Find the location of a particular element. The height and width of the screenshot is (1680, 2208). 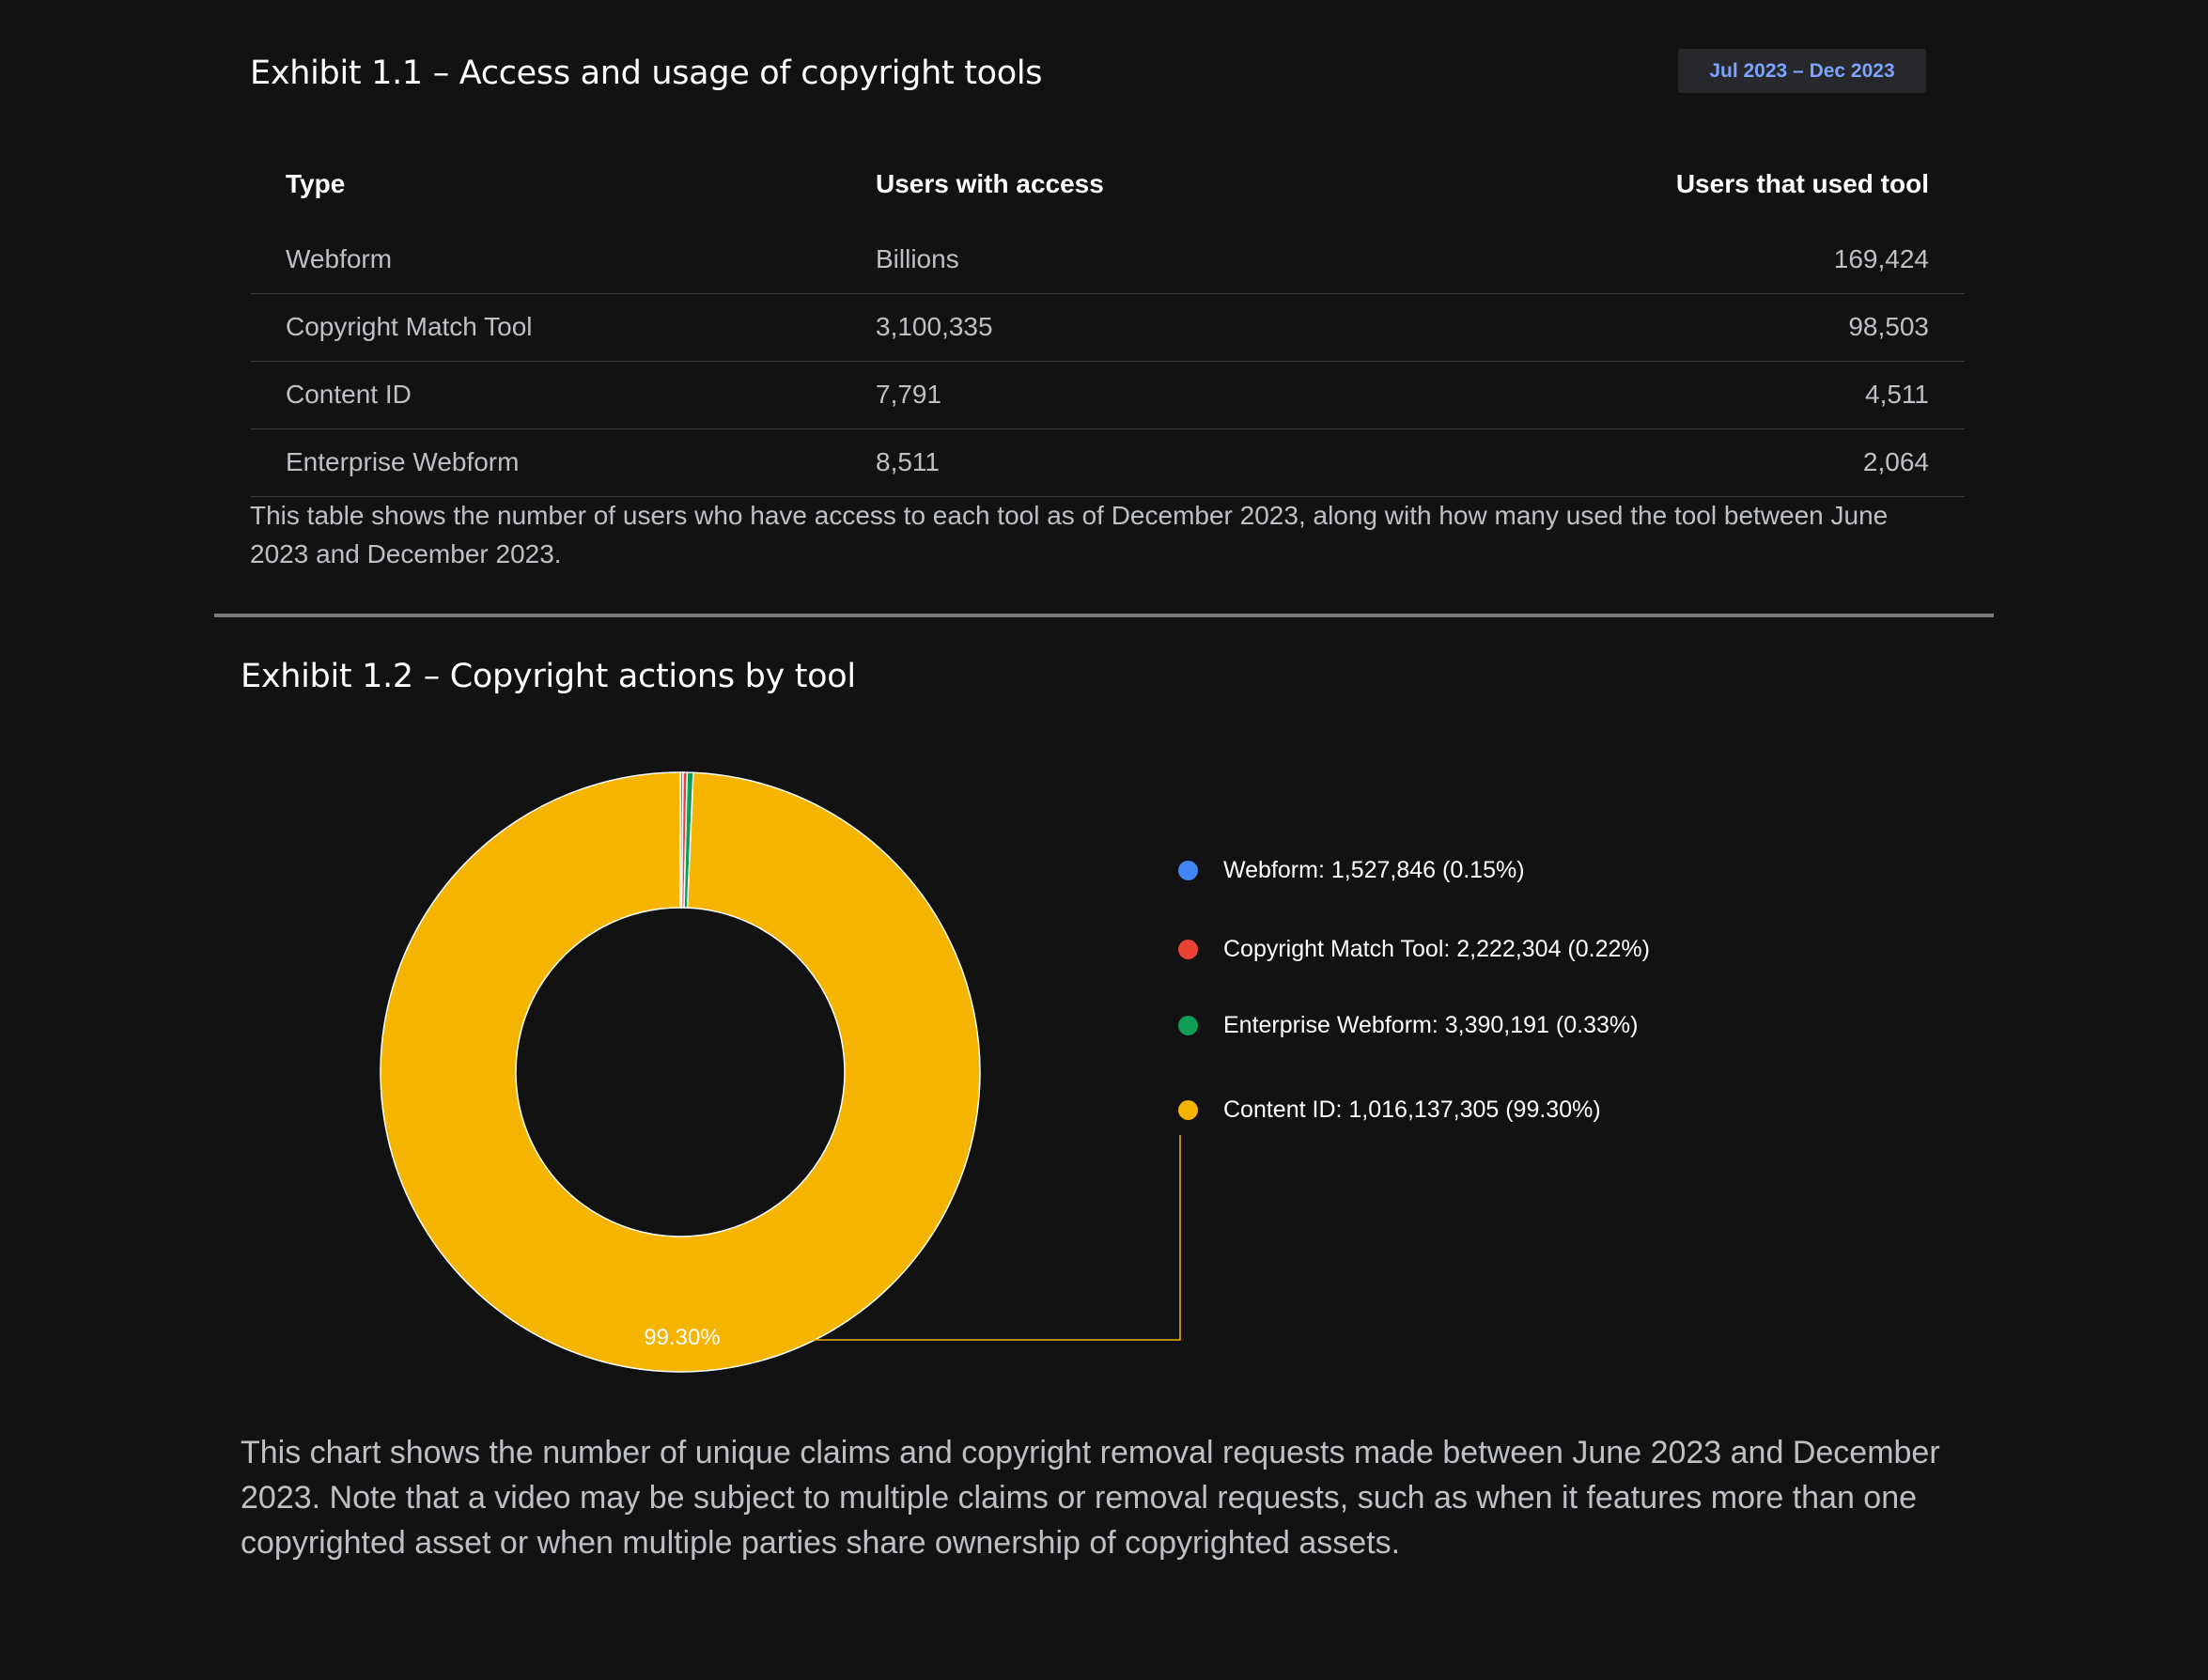

legend-label: Webform: 1,527,846 (0.15%) is located at coordinates (1374, 870).